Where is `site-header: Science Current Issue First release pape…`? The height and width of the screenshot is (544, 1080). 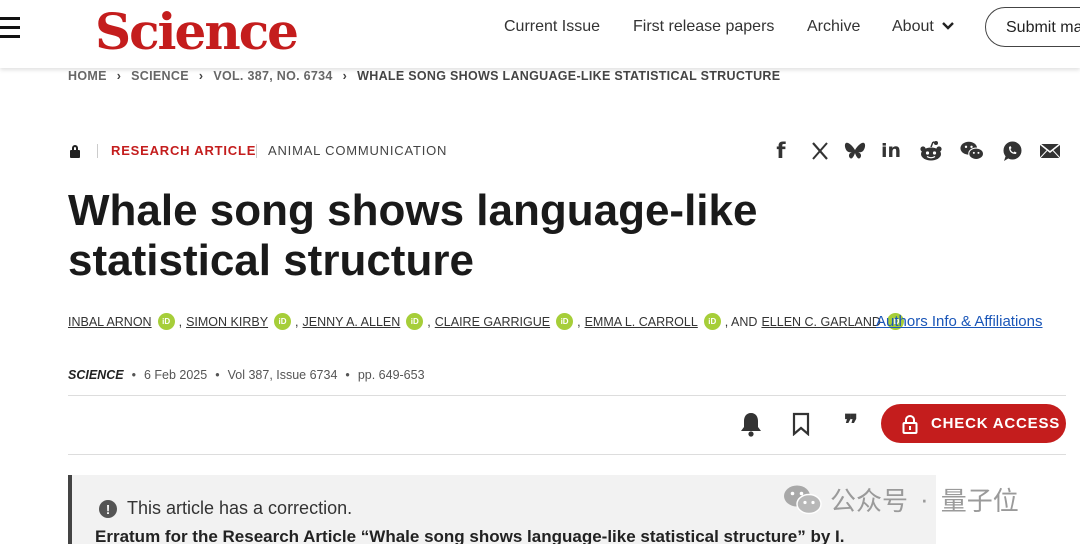 site-header: Science Current Issue First release pape… is located at coordinates (540, 34).